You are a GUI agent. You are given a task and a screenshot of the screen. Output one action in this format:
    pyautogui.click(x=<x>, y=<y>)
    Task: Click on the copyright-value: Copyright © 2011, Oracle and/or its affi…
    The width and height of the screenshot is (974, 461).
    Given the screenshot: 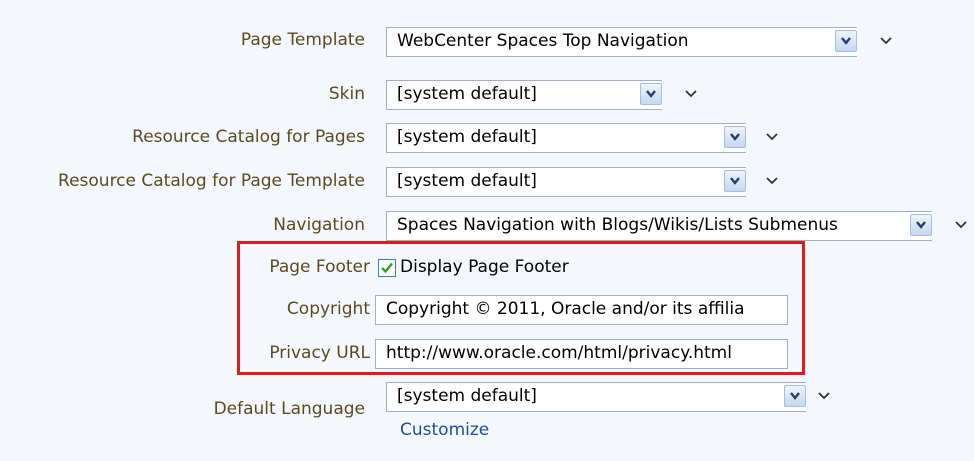 What is the action you would take?
    pyautogui.click(x=565, y=309)
    